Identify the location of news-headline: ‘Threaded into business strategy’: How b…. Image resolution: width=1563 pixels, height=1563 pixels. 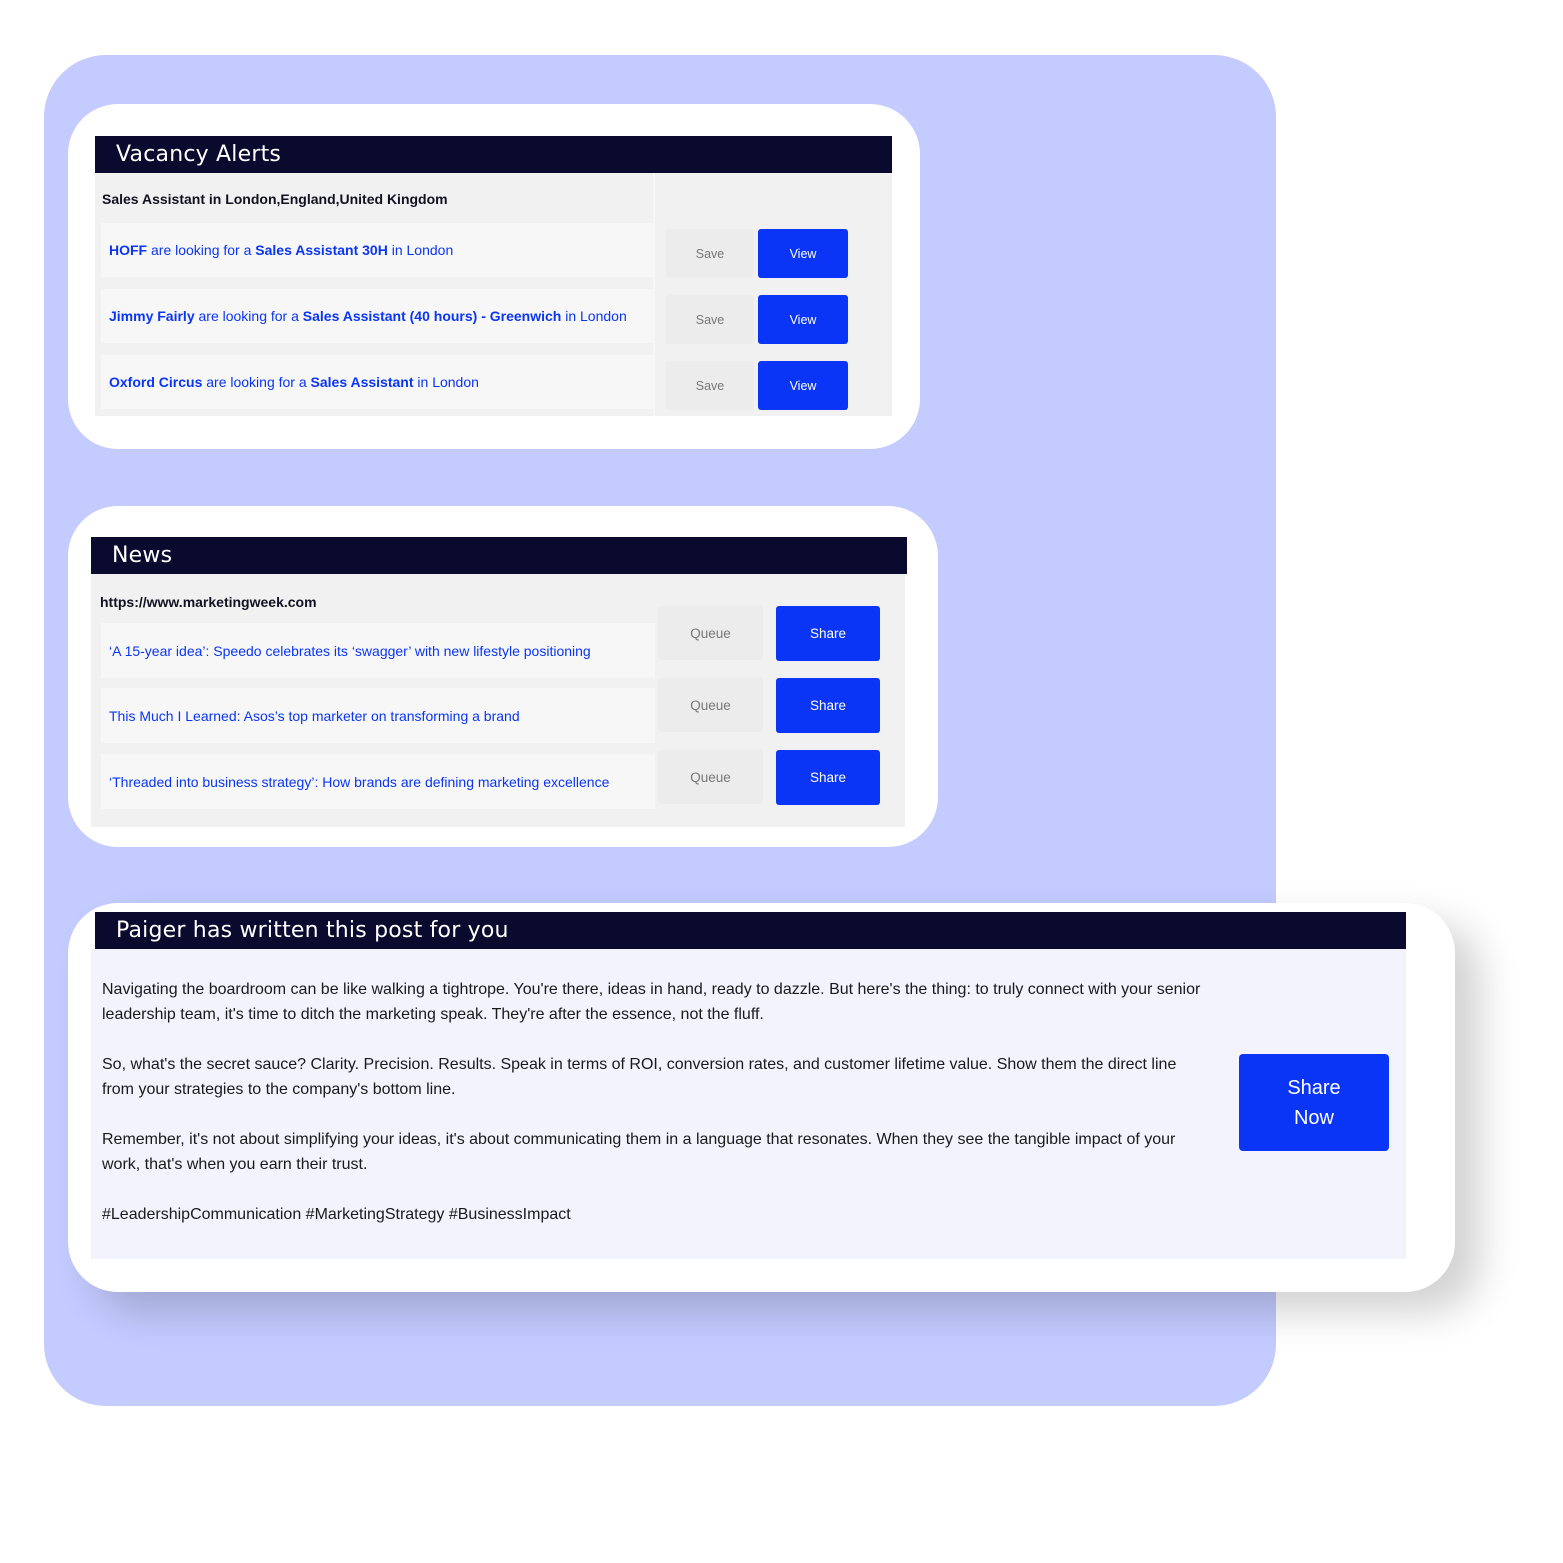
(359, 782).